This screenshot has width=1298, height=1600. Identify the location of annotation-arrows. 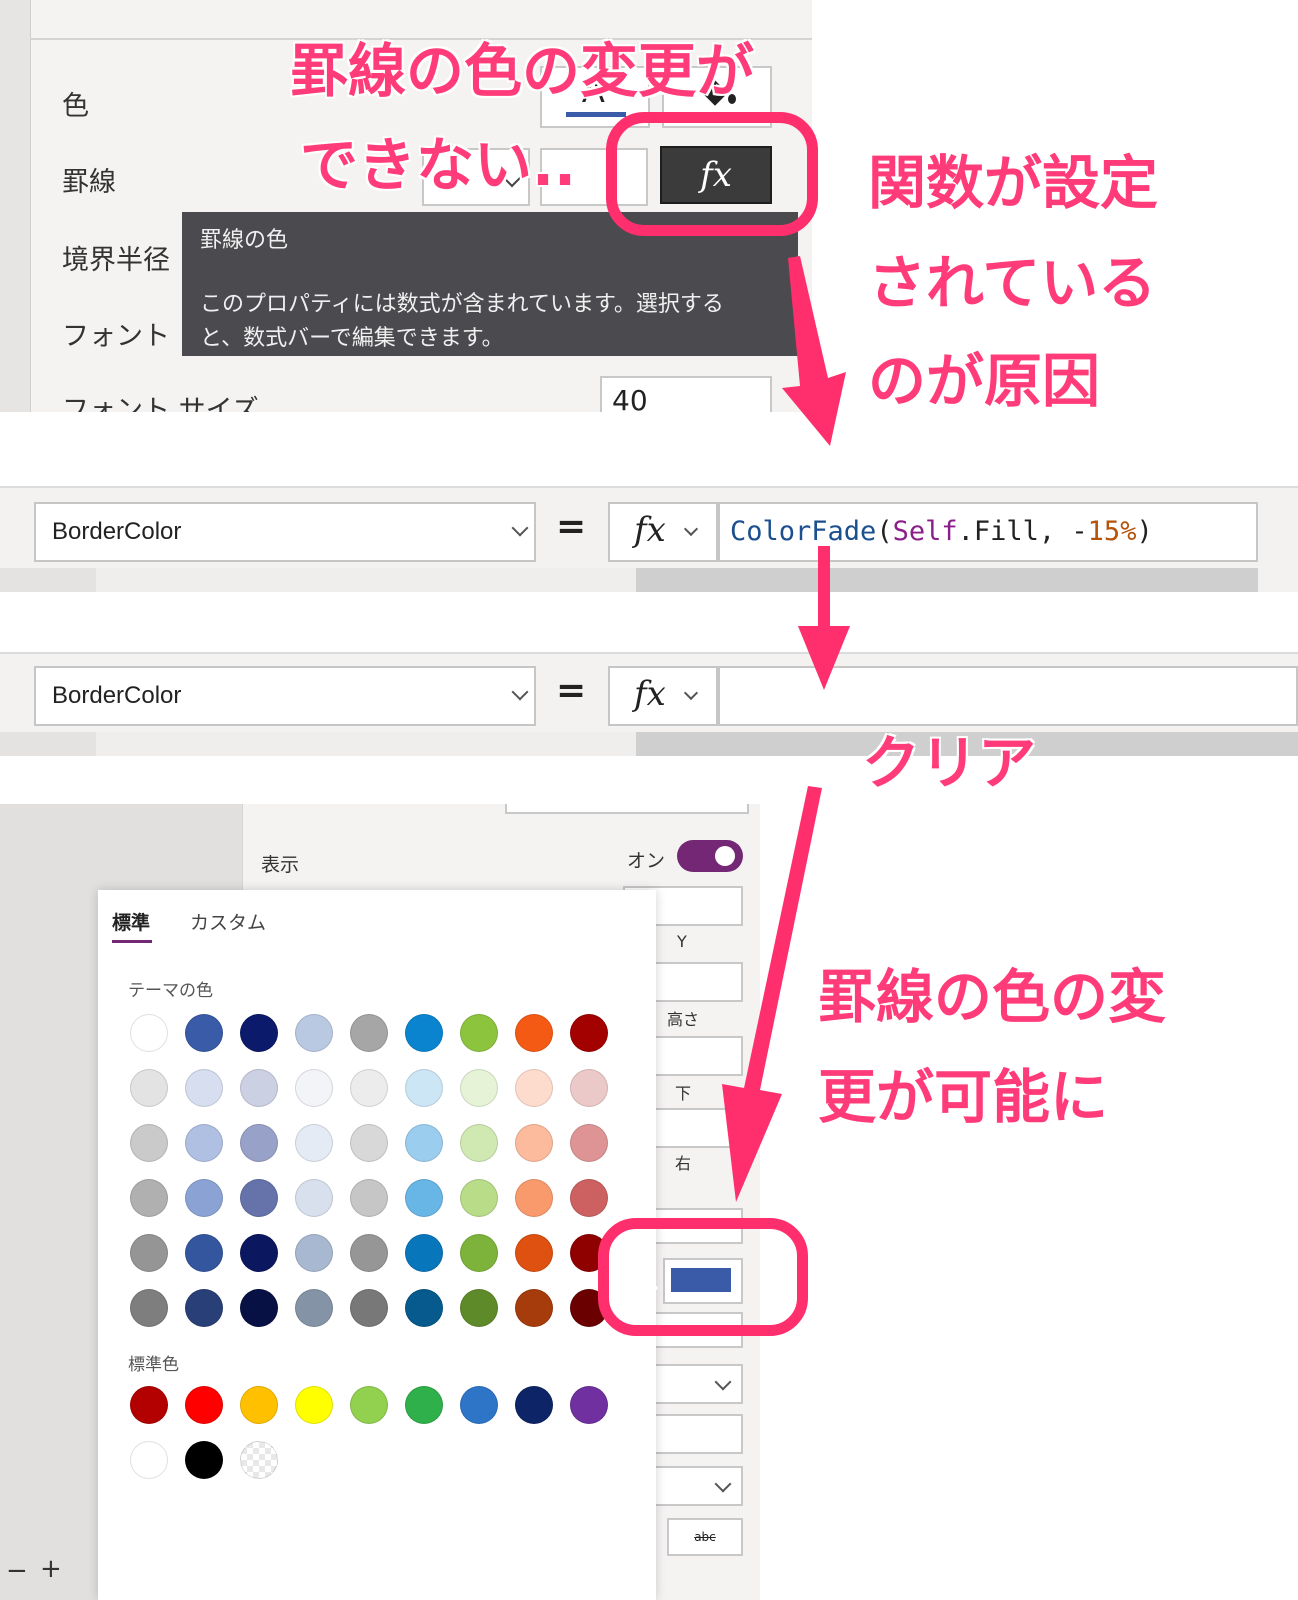
(786, 729).